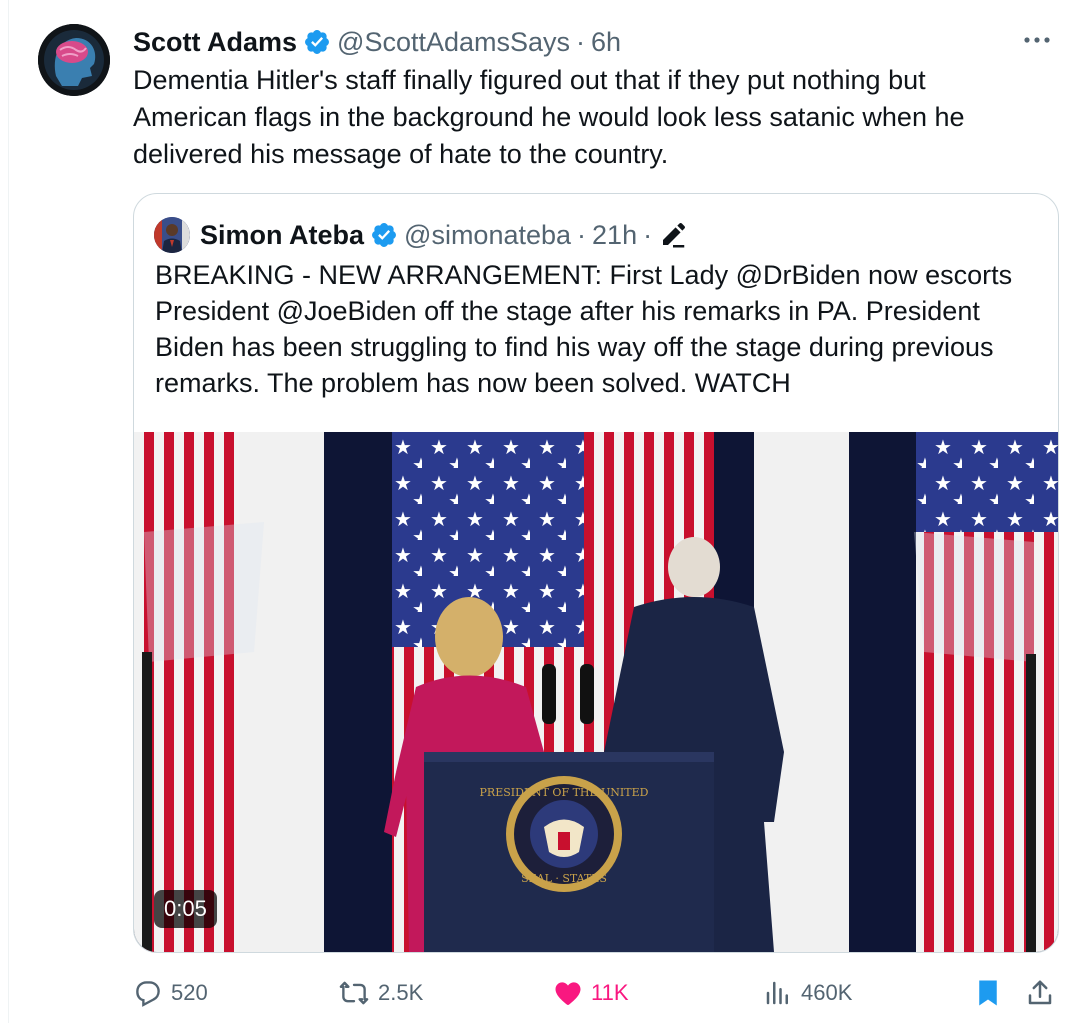 This screenshot has width=1071, height=1023. I want to click on views-icon, so click(777, 993).